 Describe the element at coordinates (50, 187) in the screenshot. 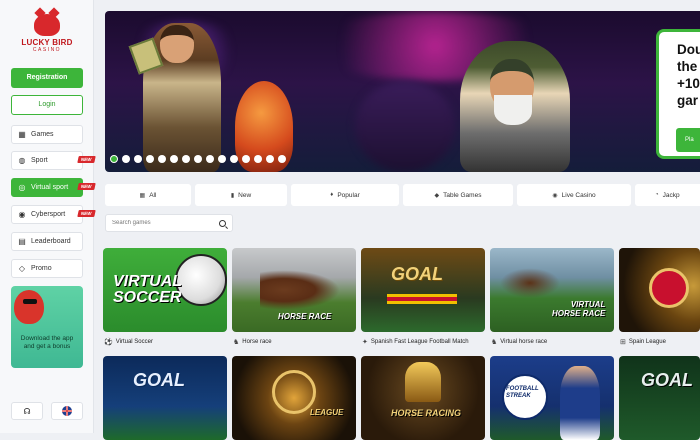

I see `nav-label: Virtual sport` at that location.